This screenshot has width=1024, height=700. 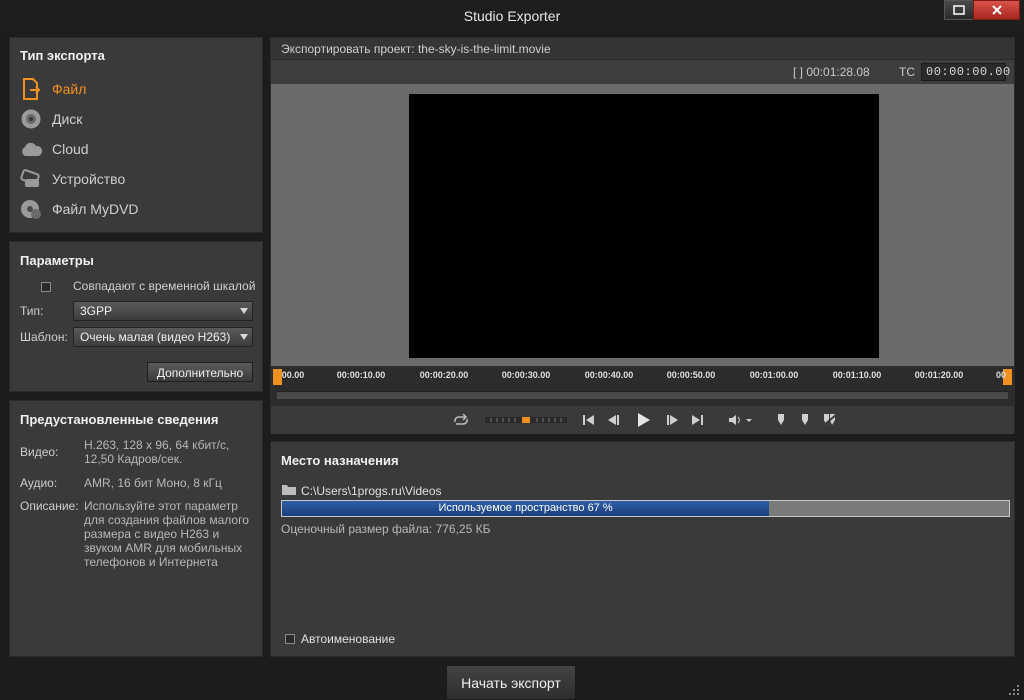 I want to click on preset-title: Предустановленные сведения, so click(x=119, y=419).